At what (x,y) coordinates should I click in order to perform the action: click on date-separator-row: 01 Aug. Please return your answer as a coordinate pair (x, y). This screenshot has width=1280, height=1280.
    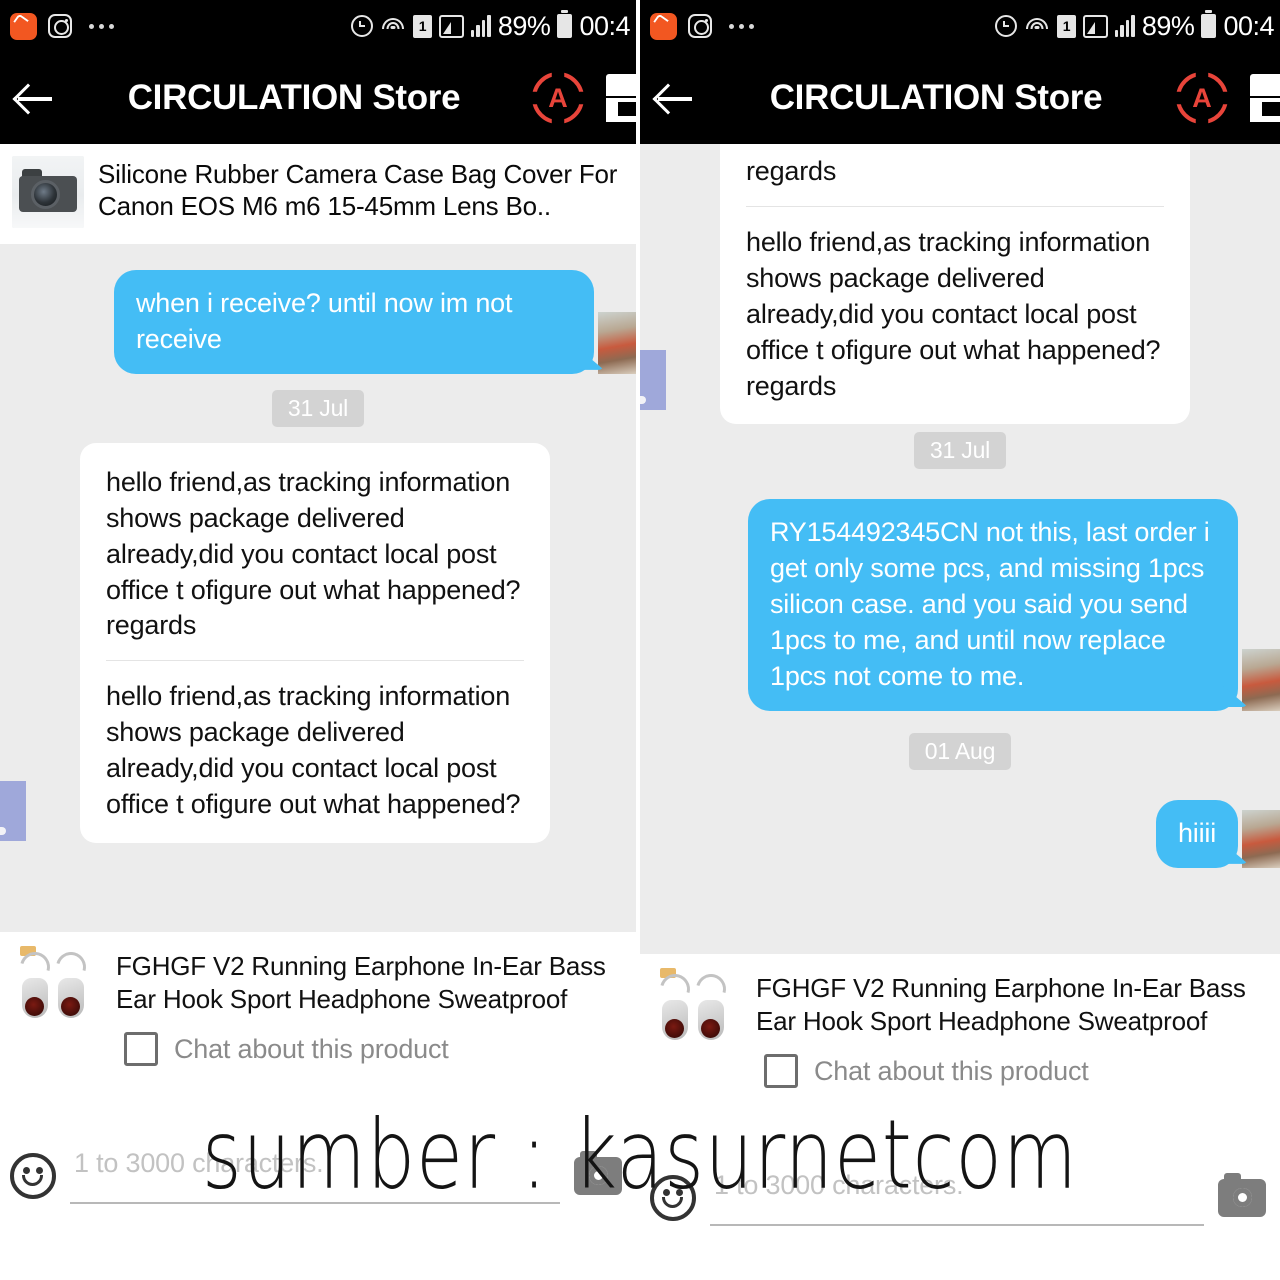
    Looking at the image, I should click on (960, 748).